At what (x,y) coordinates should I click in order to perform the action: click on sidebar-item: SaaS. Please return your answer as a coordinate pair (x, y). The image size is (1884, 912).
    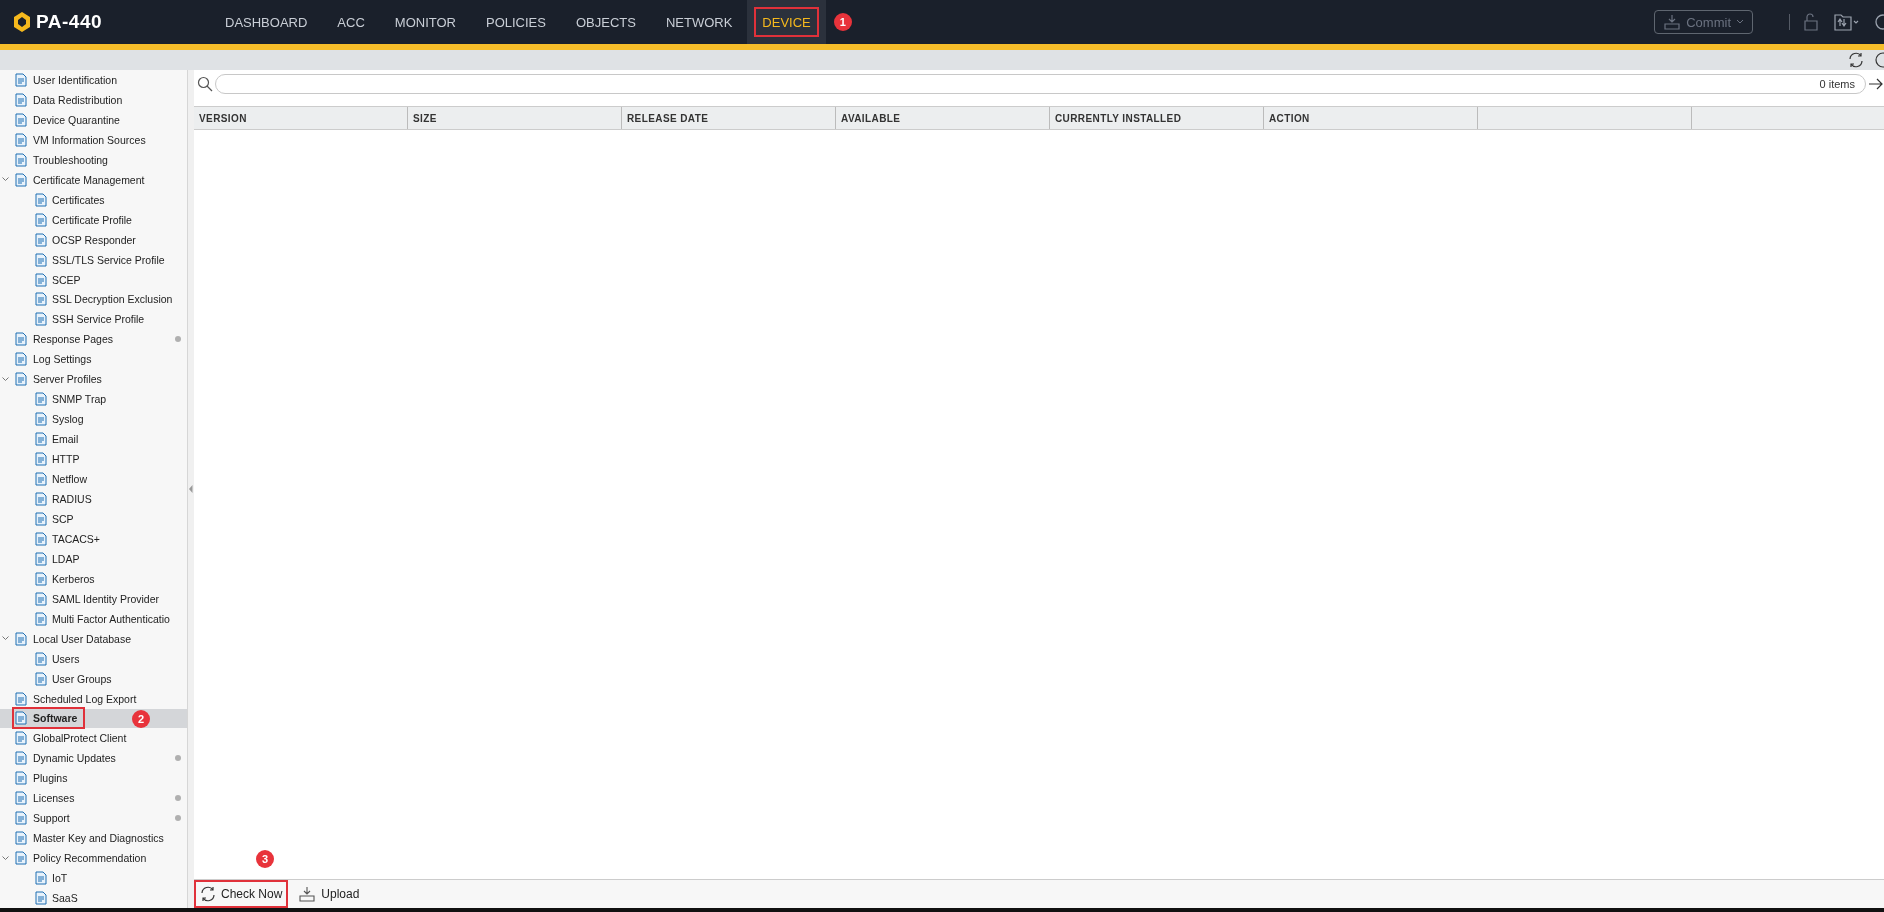
    Looking at the image, I should click on (93, 898).